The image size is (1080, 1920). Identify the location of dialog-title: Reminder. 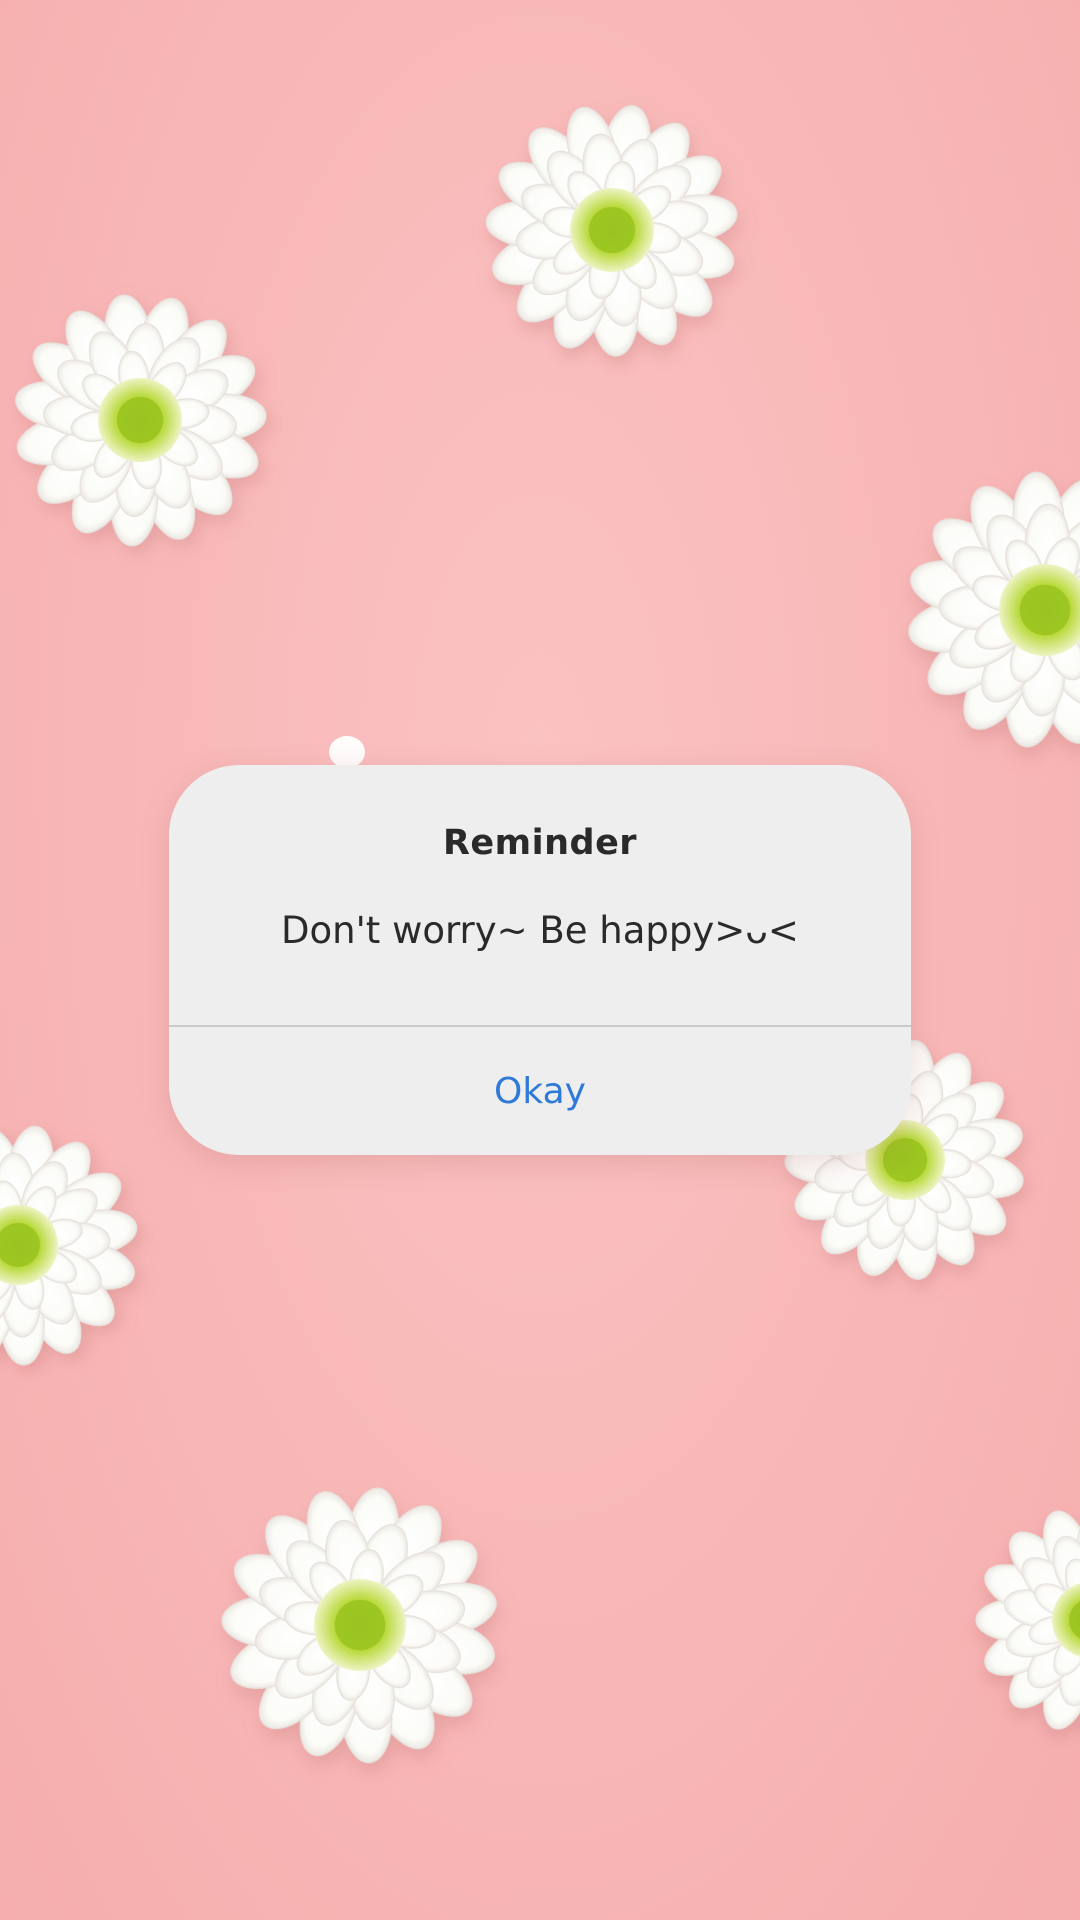
(540, 843).